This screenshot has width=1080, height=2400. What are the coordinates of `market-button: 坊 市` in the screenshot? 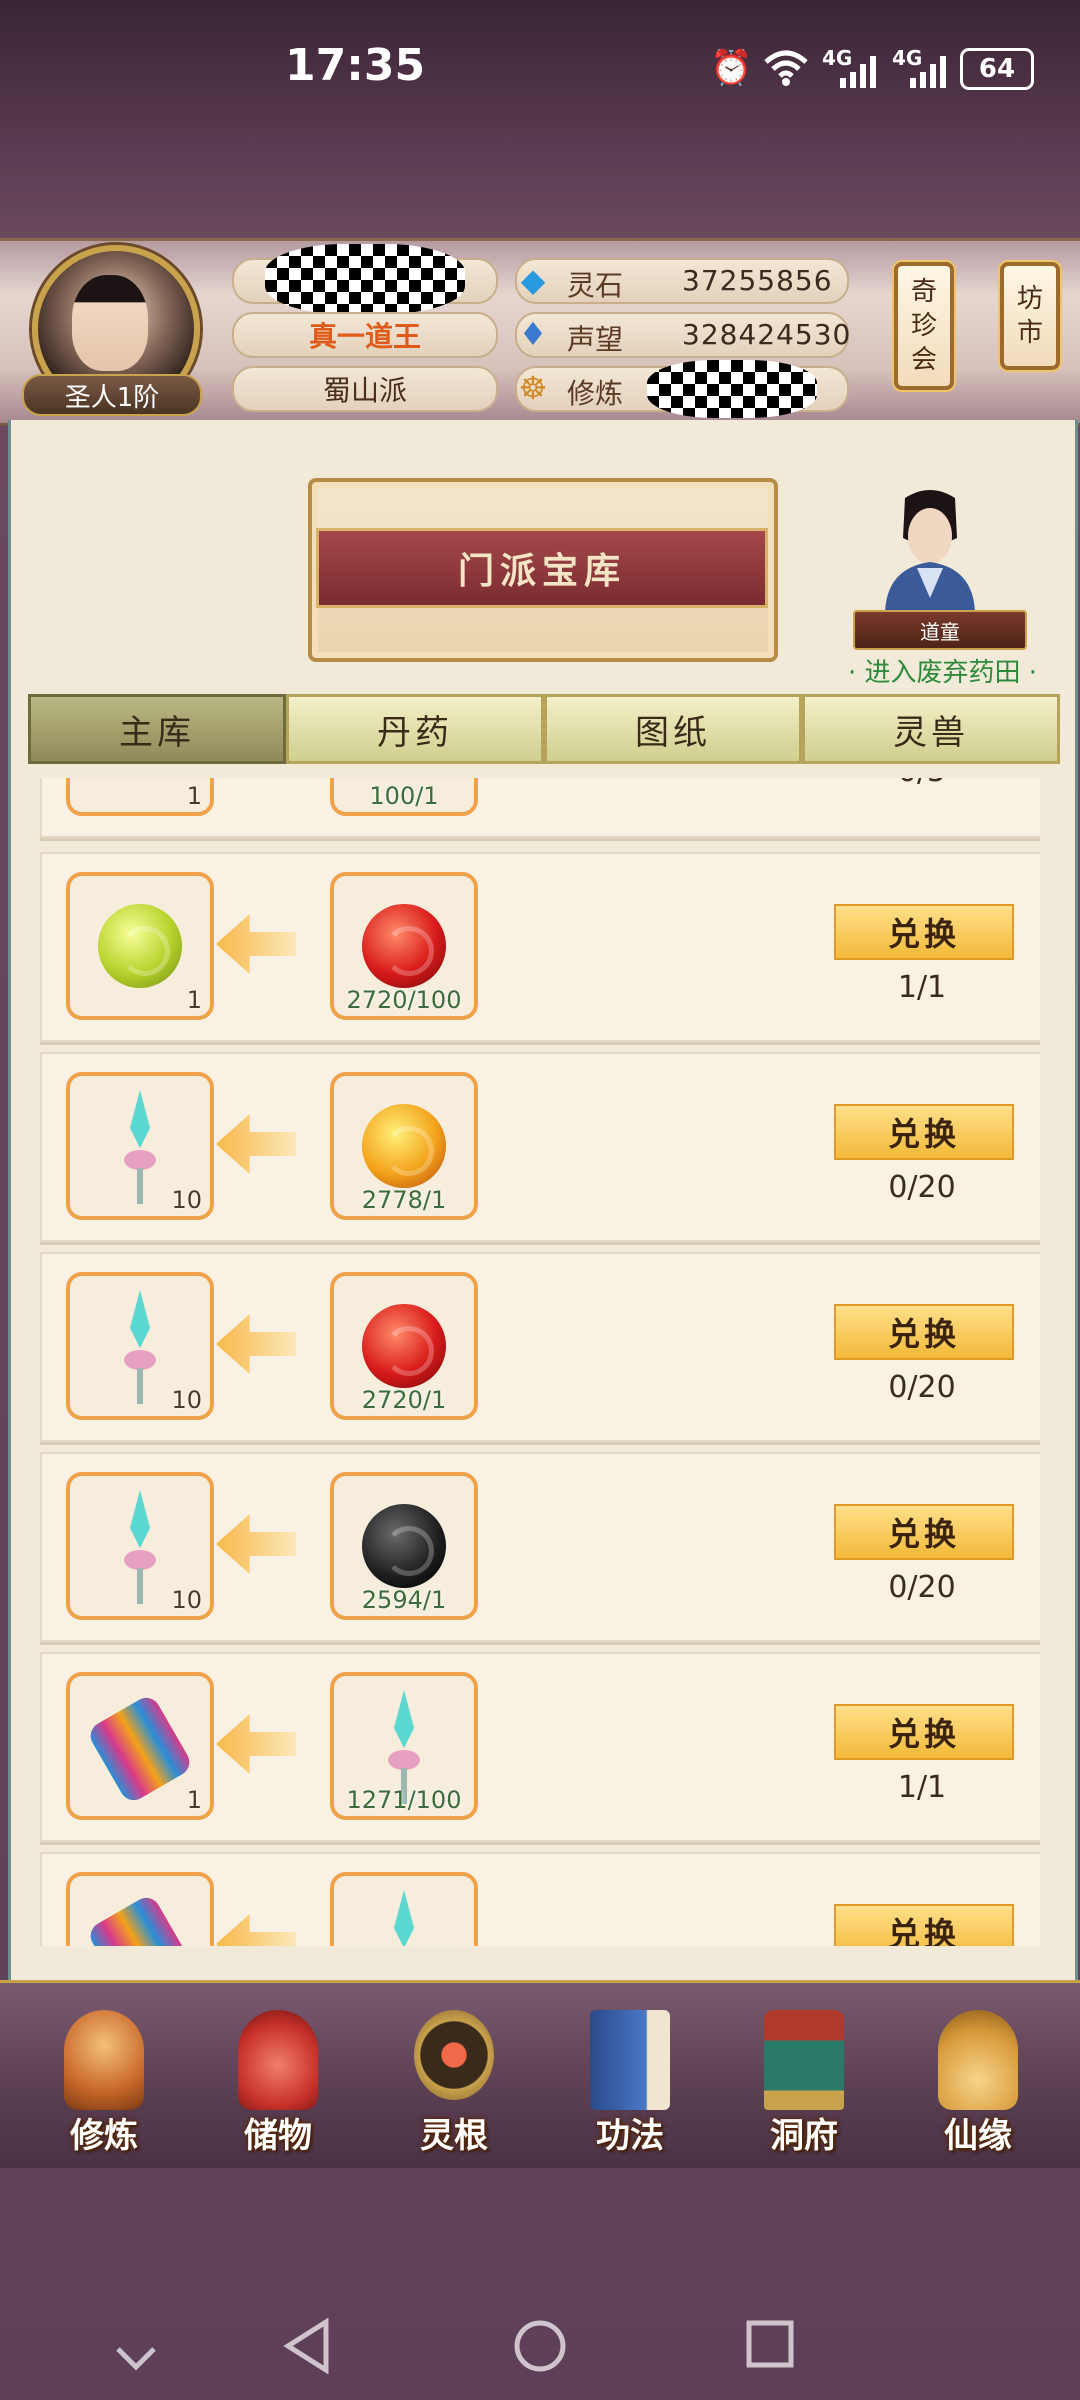 It's located at (1030, 316).